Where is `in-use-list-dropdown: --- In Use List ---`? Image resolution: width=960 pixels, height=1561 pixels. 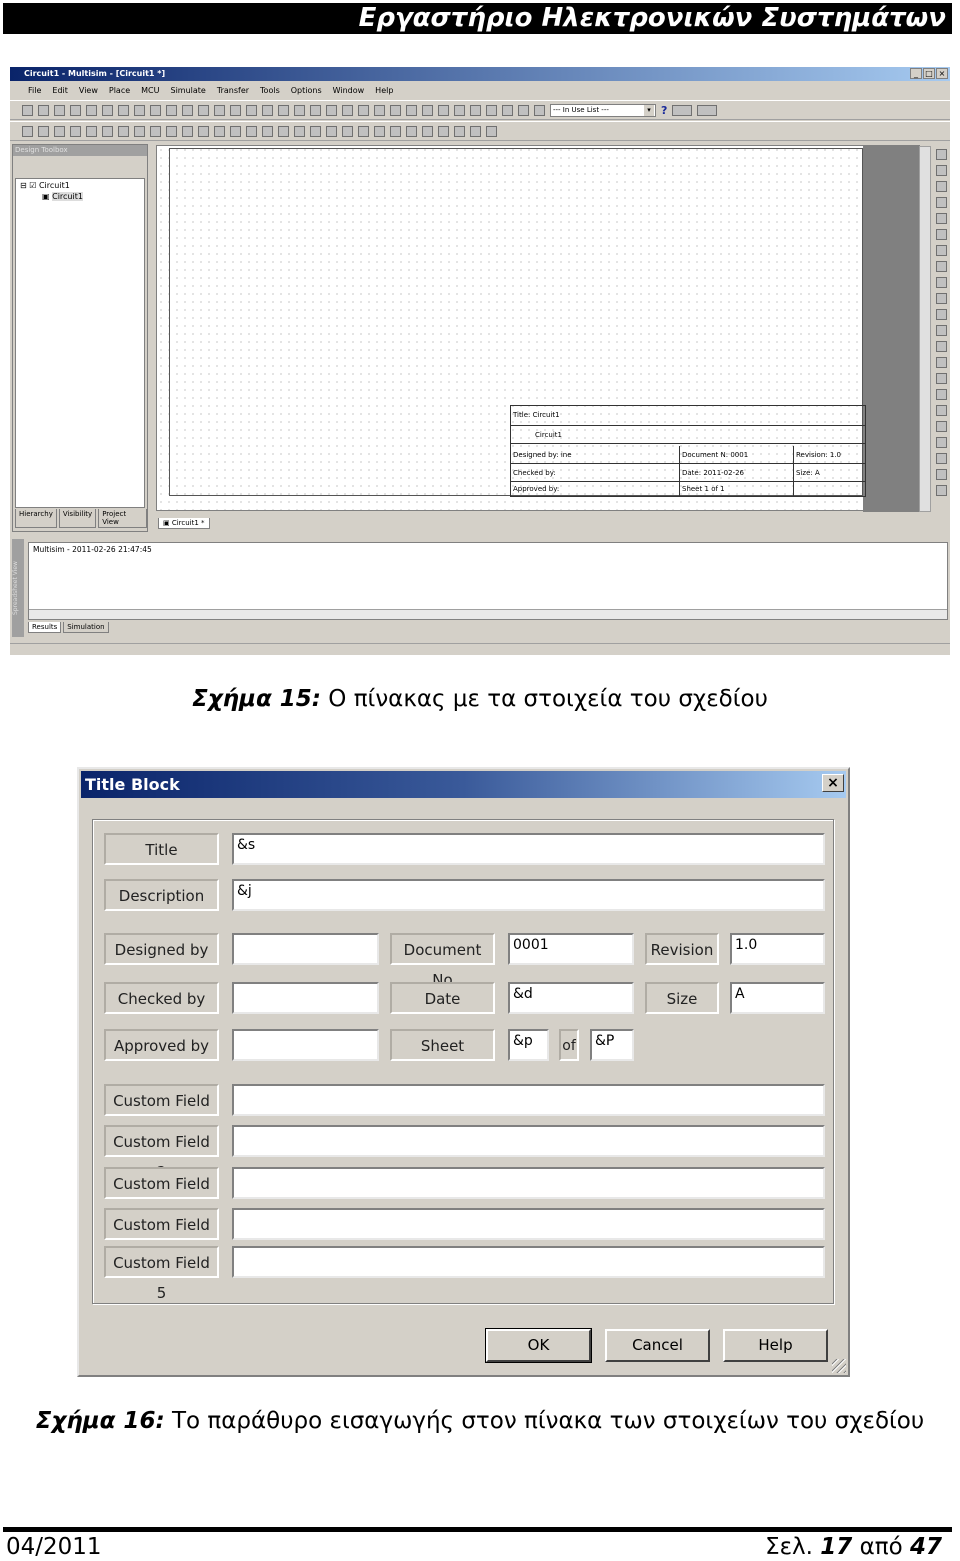
in-use-list-dropdown: --- In Use List --- is located at coordinates (603, 110).